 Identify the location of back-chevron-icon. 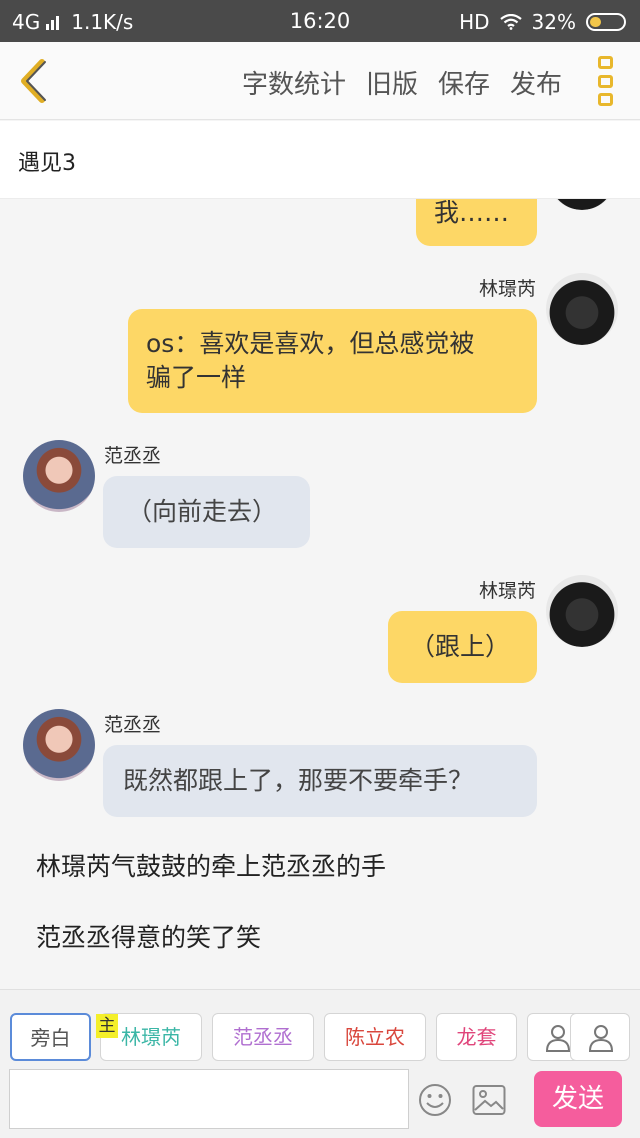
(34, 81).